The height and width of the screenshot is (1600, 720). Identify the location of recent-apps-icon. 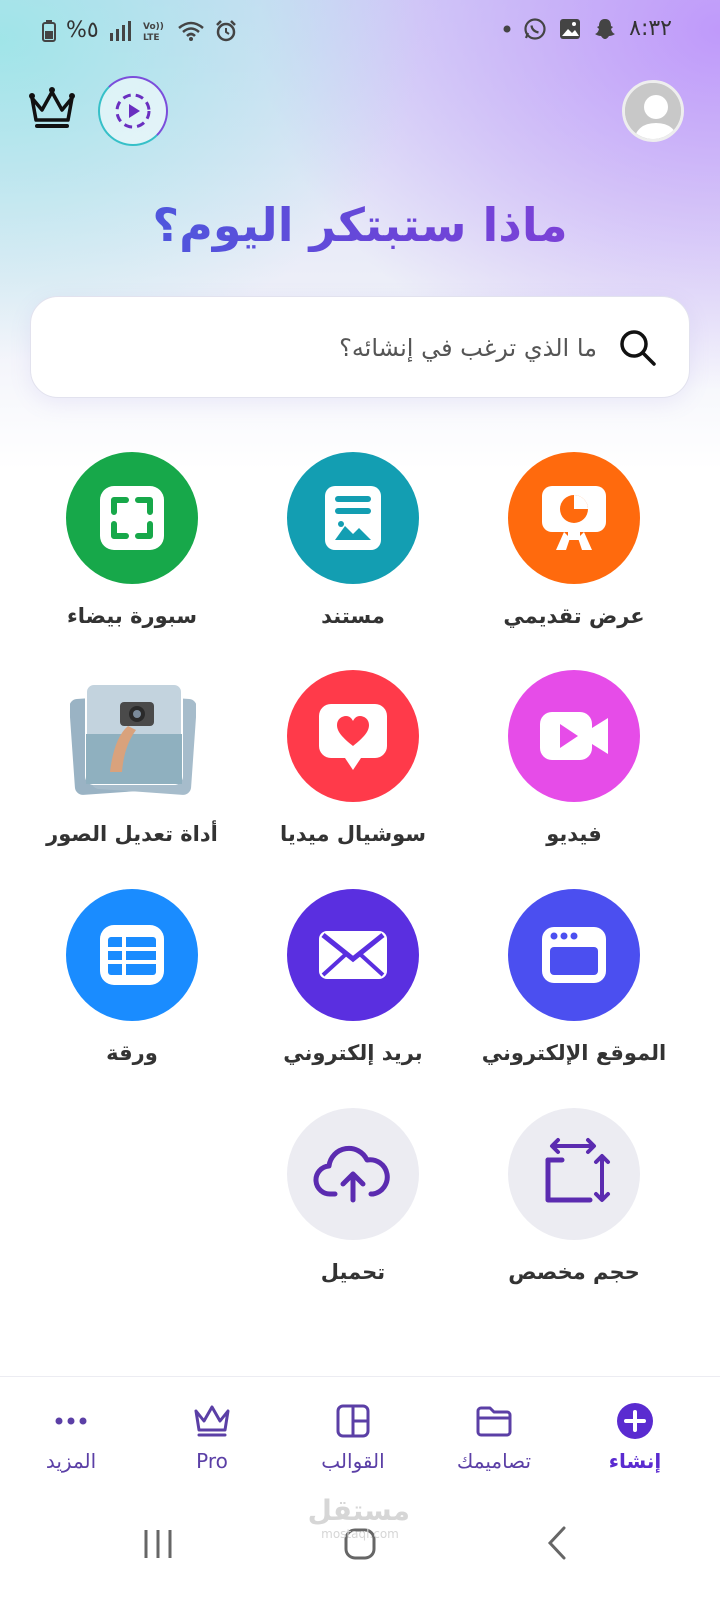
(158, 1543).